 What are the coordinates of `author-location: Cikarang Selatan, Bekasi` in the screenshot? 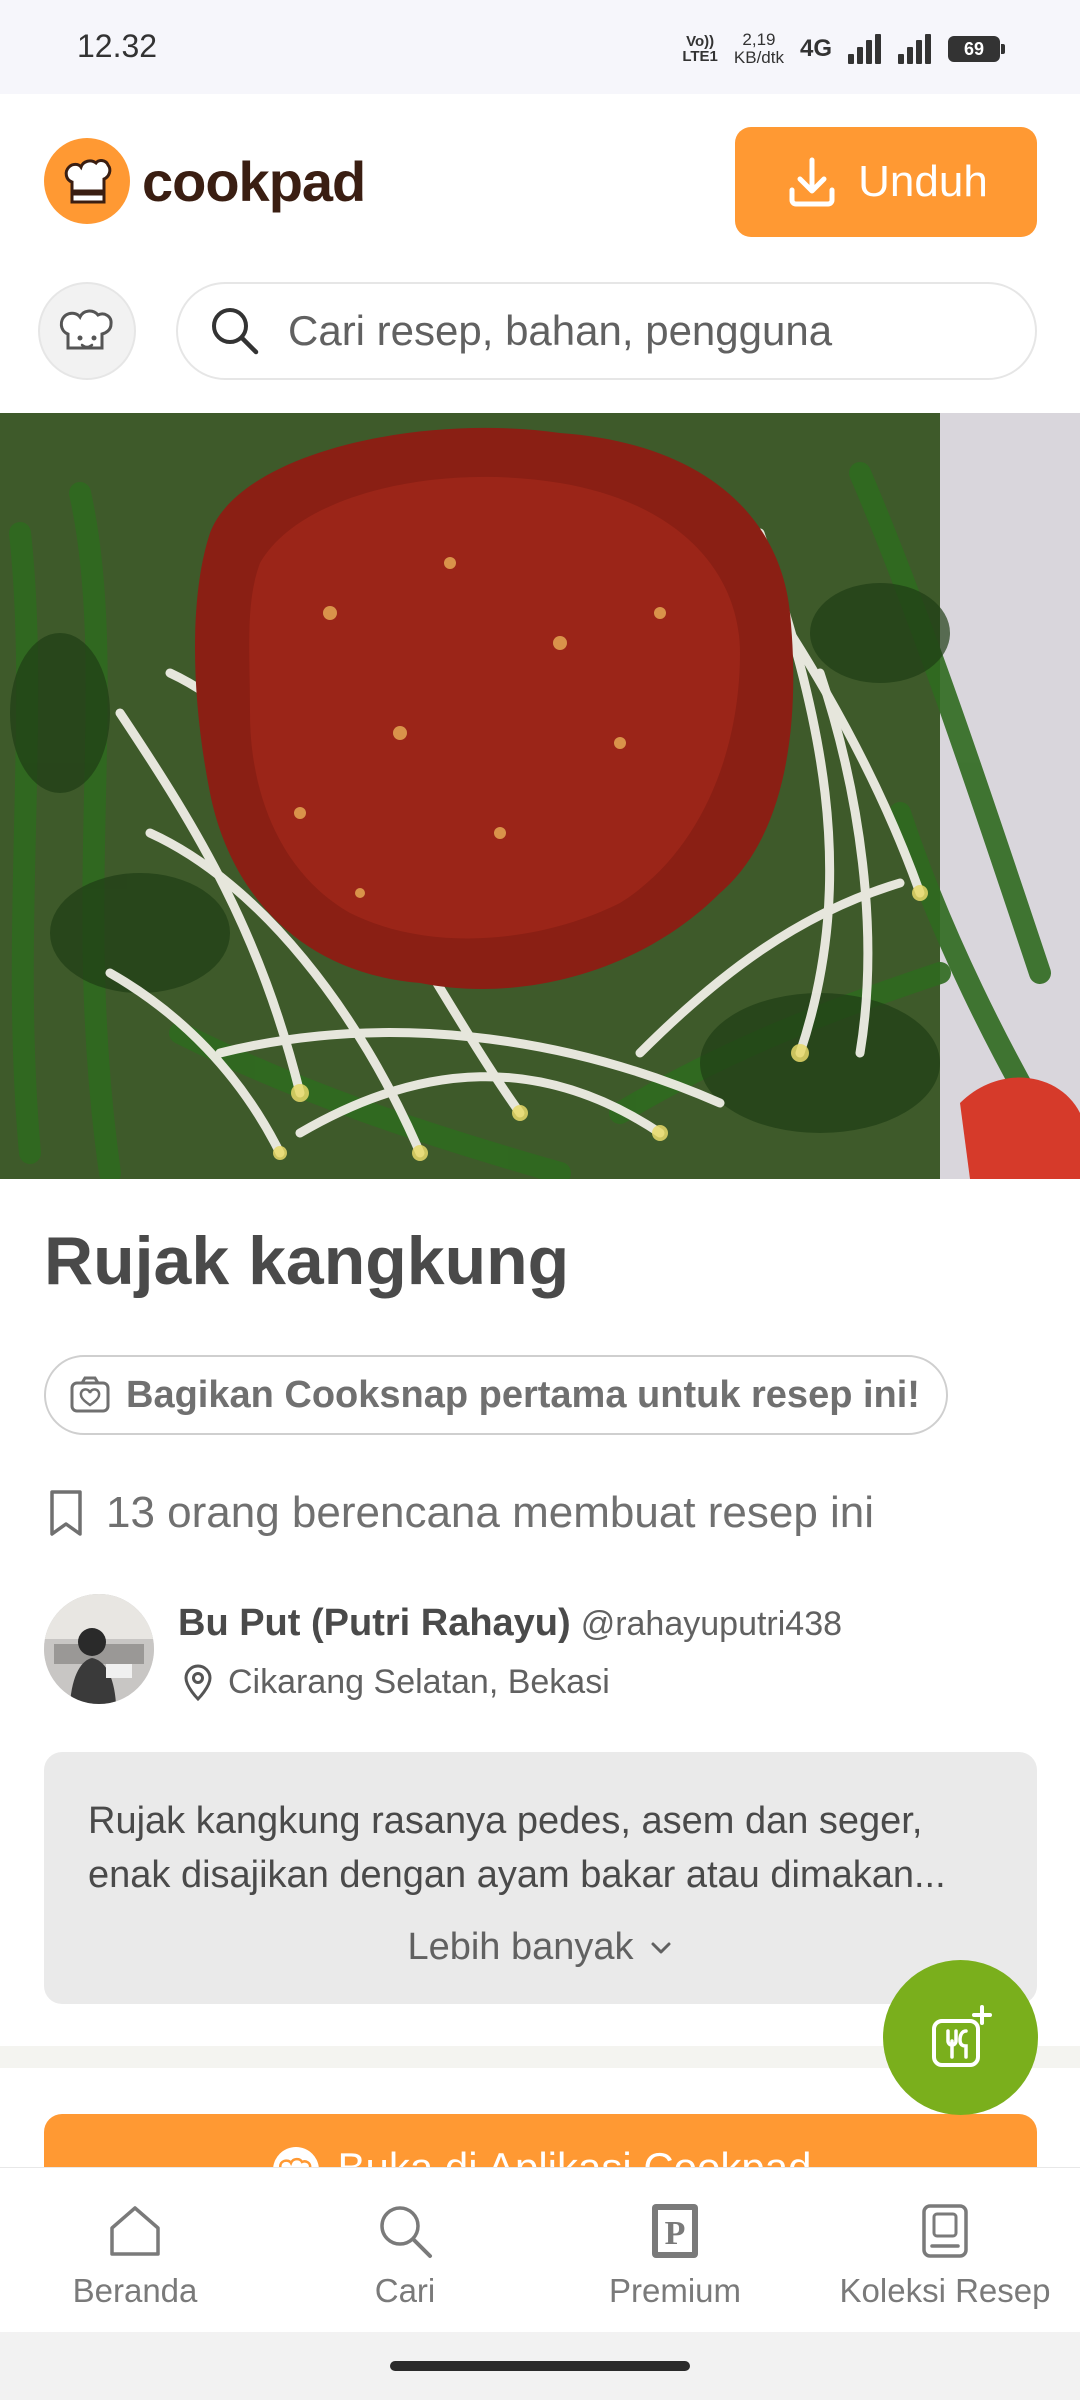 It's located at (395, 1682).